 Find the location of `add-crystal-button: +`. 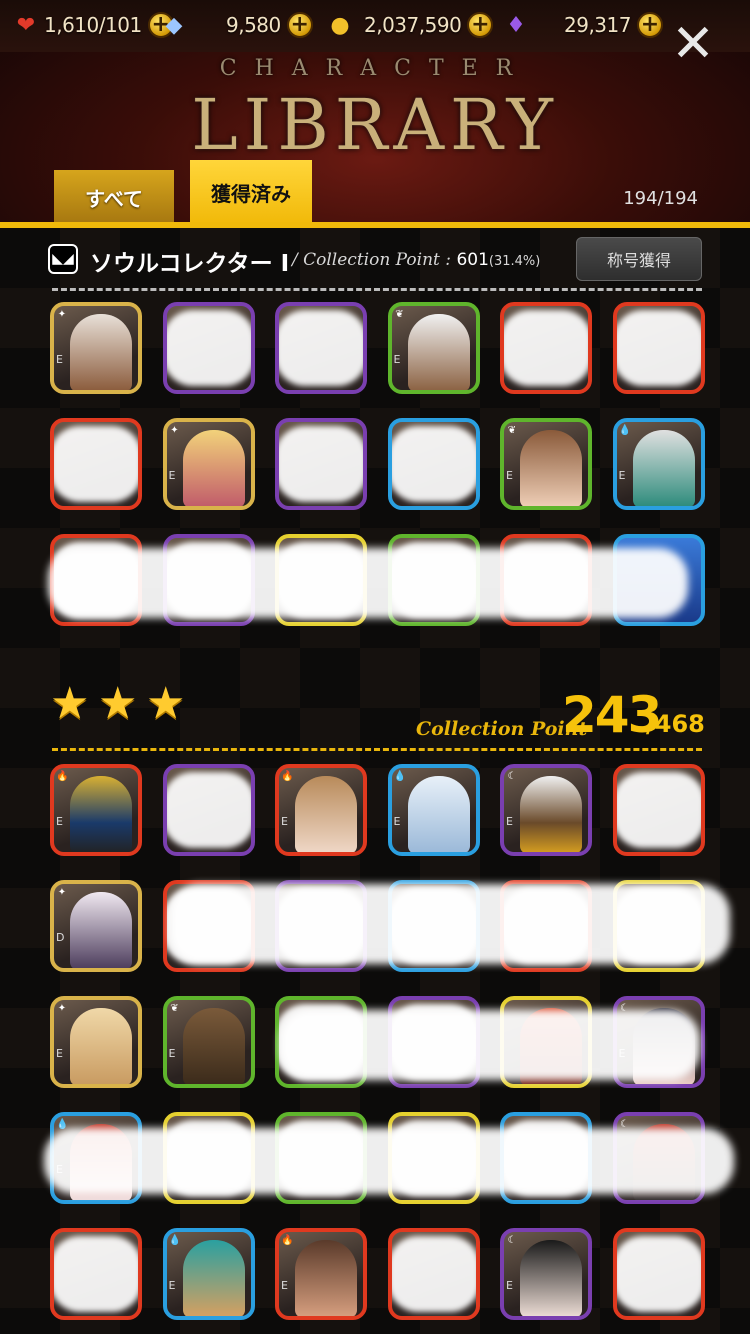

add-crystal-button: + is located at coordinates (649, 25).